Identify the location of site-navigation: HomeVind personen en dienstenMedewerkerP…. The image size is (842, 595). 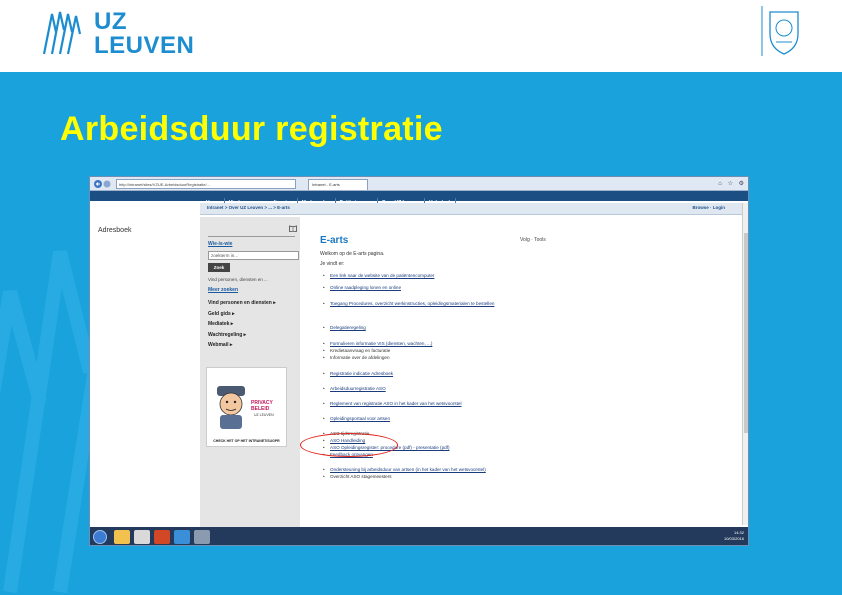
(419, 199).